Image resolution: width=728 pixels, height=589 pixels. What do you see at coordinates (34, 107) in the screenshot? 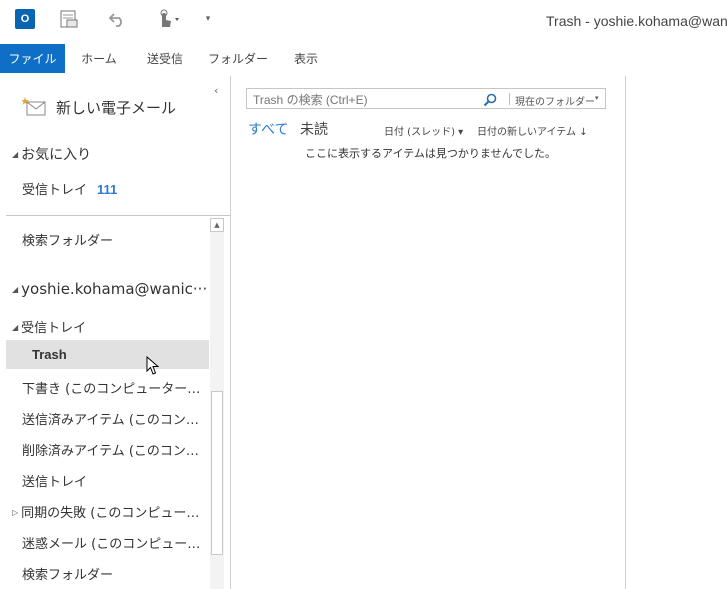
I see `new-email-icon` at bounding box center [34, 107].